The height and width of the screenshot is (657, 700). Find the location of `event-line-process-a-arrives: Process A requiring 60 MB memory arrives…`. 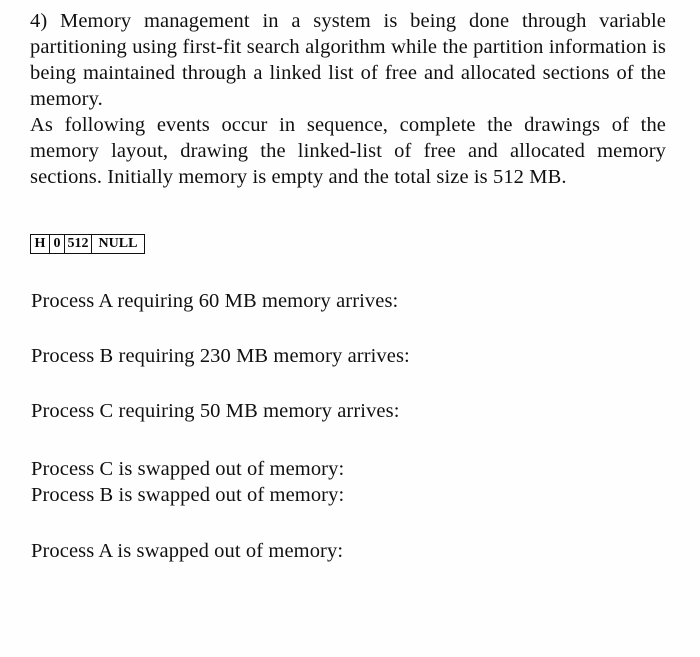

event-line-process-a-arrives: Process A requiring 60 MB memory arrives… is located at coordinates (215, 301).